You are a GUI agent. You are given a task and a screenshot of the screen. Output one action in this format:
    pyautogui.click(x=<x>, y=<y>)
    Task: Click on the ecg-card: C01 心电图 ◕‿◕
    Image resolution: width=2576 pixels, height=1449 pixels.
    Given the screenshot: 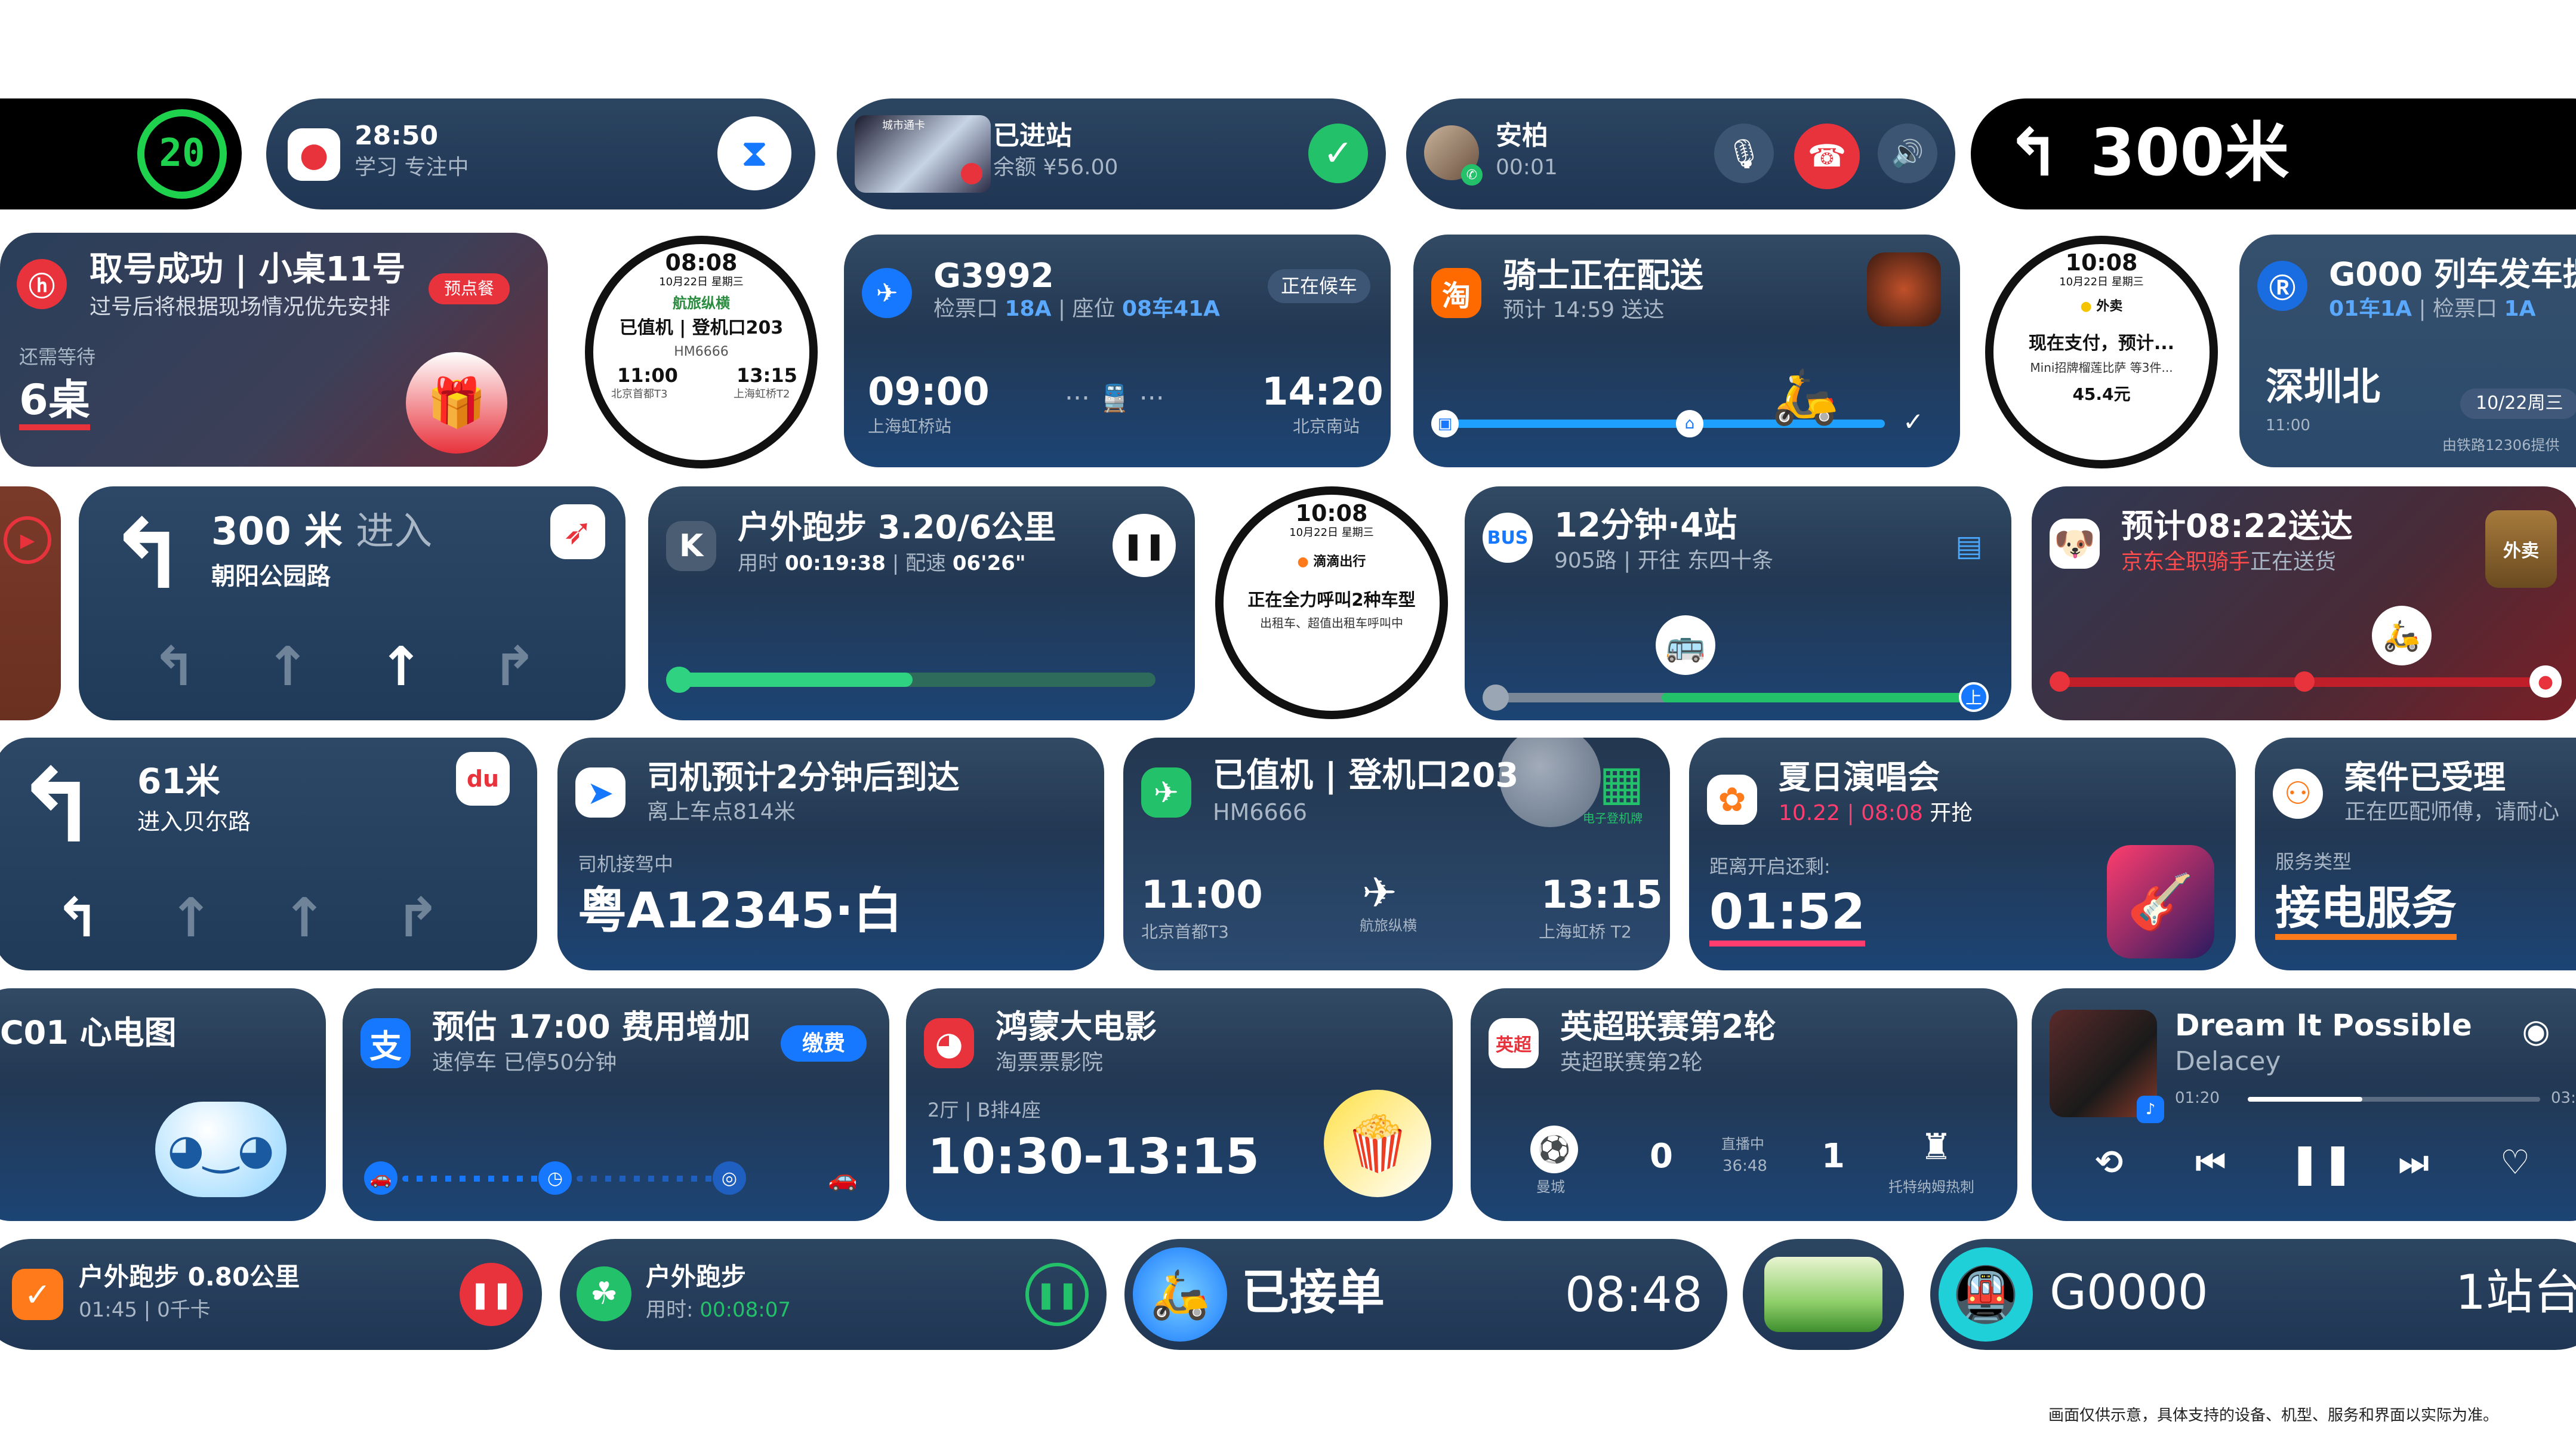 What is the action you would take?
    pyautogui.click(x=163, y=1104)
    